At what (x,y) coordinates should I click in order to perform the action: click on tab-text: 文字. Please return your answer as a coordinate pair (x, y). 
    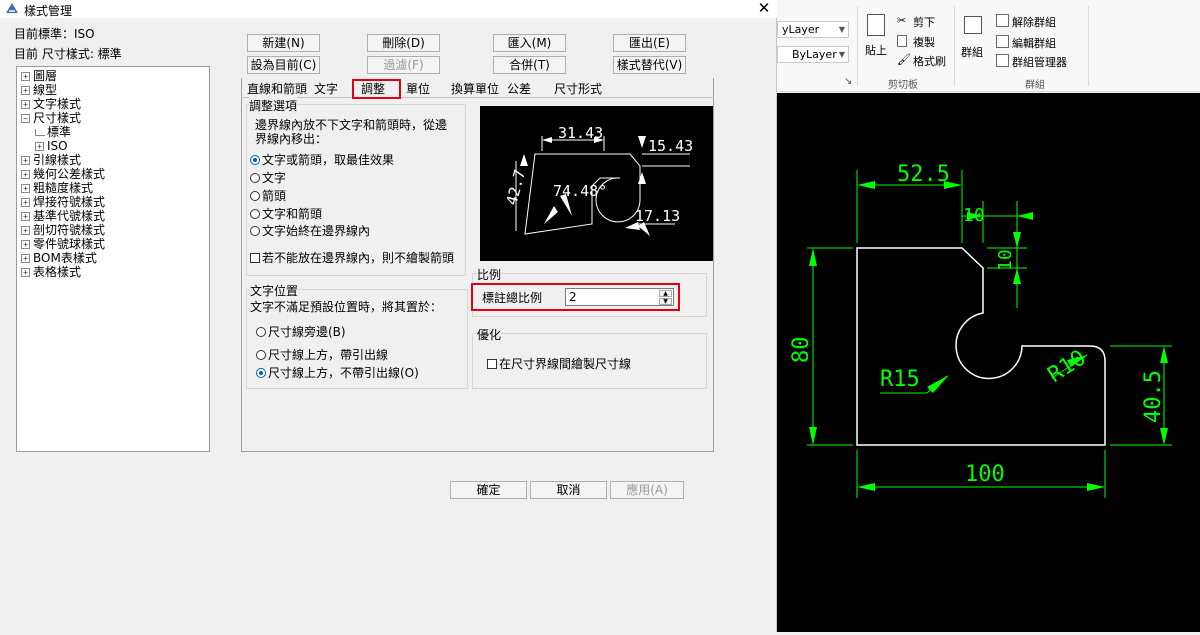
    Looking at the image, I should click on (326, 89).